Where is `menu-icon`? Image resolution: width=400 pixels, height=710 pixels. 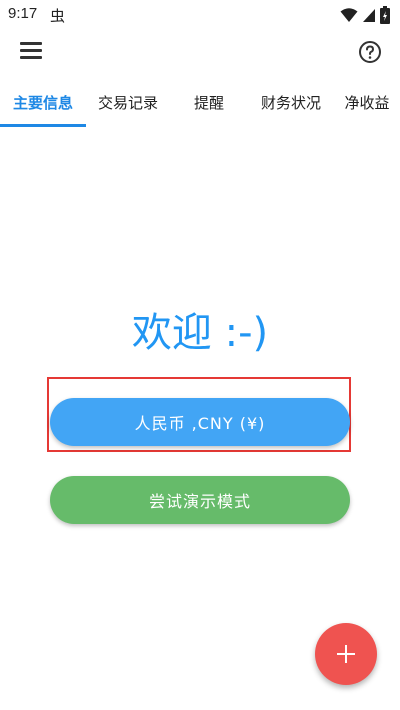 menu-icon is located at coordinates (31, 51).